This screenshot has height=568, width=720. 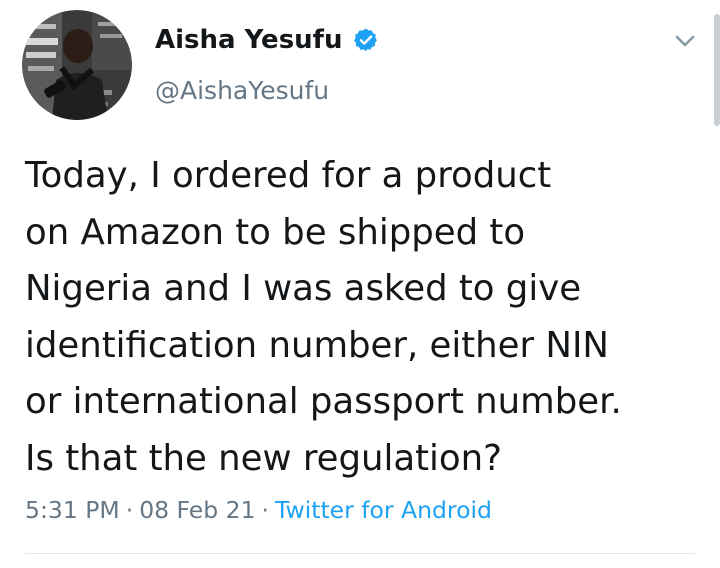 I want to click on tweet-text-line: identification number, either NIN, so click(x=317, y=345).